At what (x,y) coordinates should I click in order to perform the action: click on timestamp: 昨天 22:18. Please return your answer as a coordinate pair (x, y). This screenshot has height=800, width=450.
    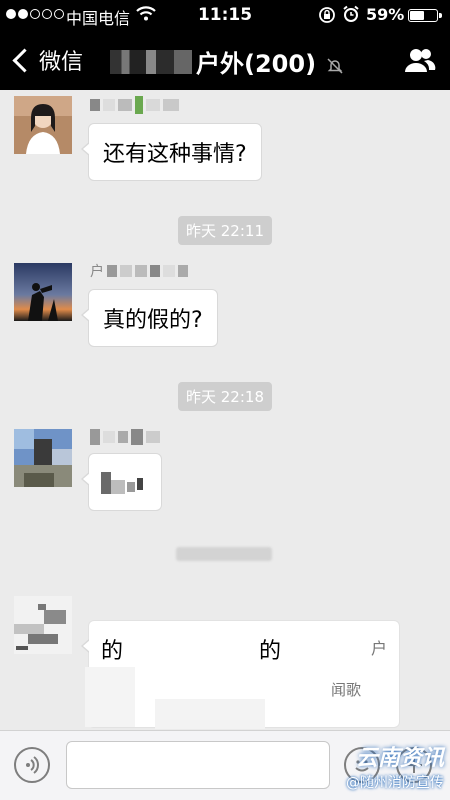
    Looking at the image, I should click on (225, 396).